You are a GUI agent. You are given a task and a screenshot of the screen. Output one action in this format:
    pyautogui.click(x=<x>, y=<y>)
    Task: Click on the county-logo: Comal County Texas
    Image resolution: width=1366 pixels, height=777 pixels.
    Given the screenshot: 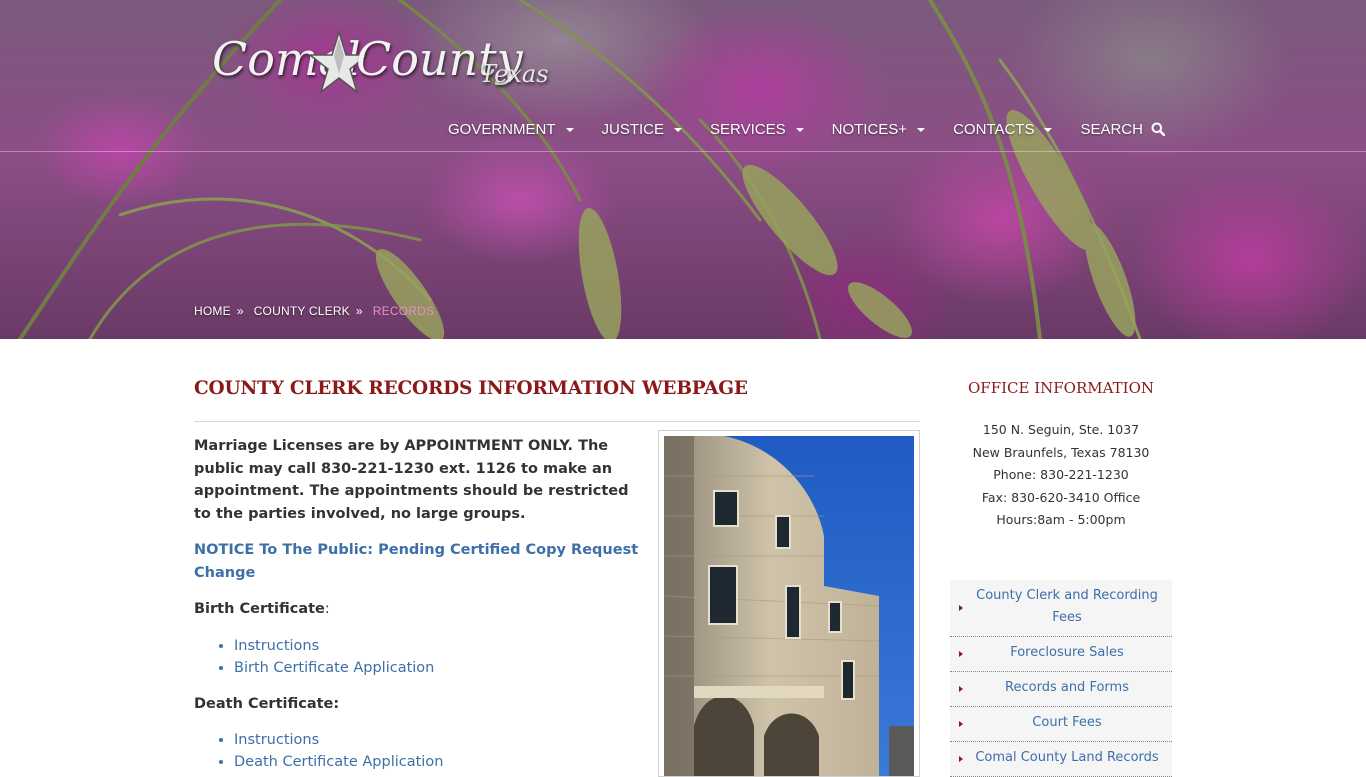 What is the action you would take?
    pyautogui.click(x=380, y=70)
    